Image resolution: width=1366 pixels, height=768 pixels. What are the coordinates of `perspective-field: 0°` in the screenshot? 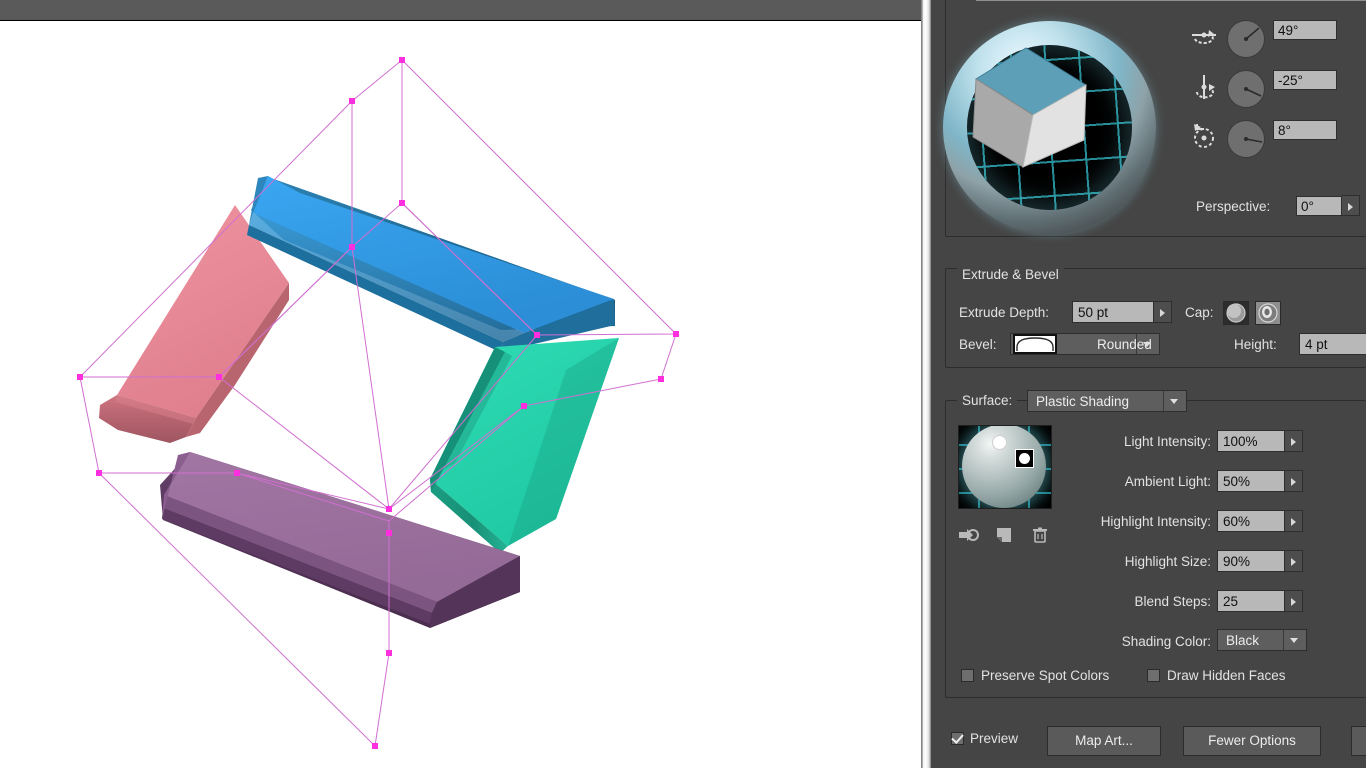 It's located at (1319, 206).